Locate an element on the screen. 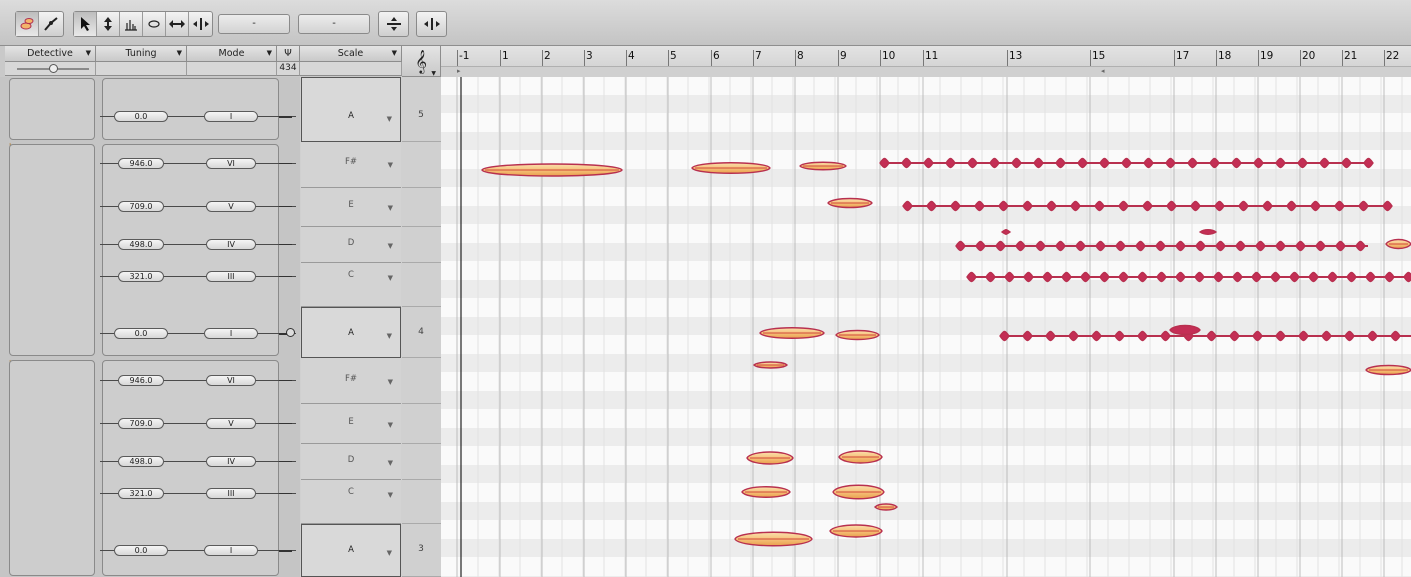 The image size is (1411, 577). center-pitch-button is located at coordinates (393, 24).